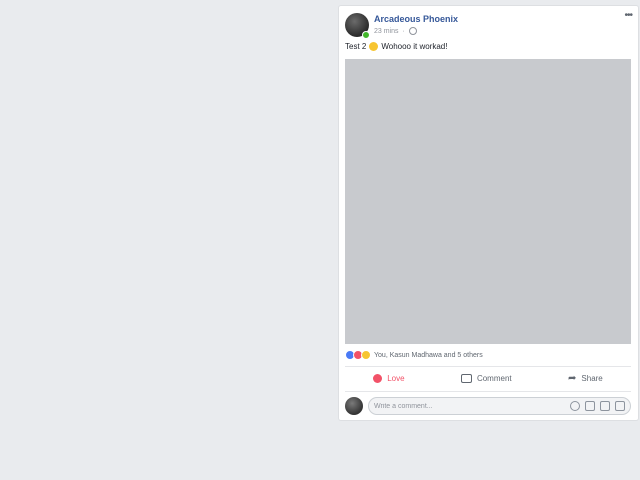  I want to click on comment-button: Comment, so click(486, 378).